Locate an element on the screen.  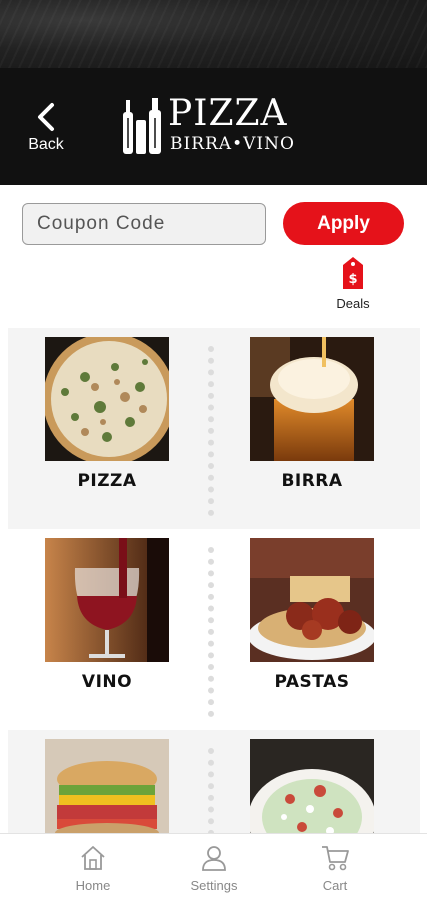
category-tile-pastas: PASTAS is located at coordinates (312, 615).